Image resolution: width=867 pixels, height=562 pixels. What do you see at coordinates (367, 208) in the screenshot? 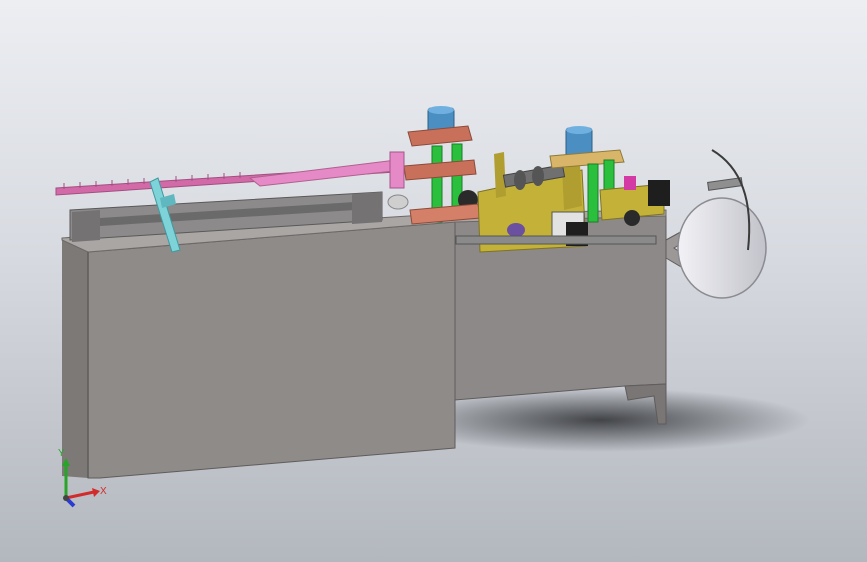
I see `rail-block-right` at bounding box center [367, 208].